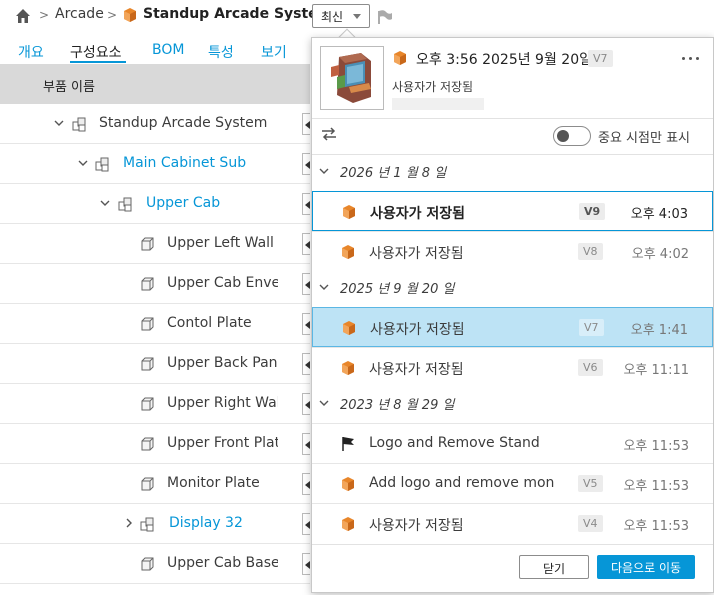 The height and width of the screenshot is (595, 714). I want to click on part-name-header: 부품 이름, so click(69, 87).